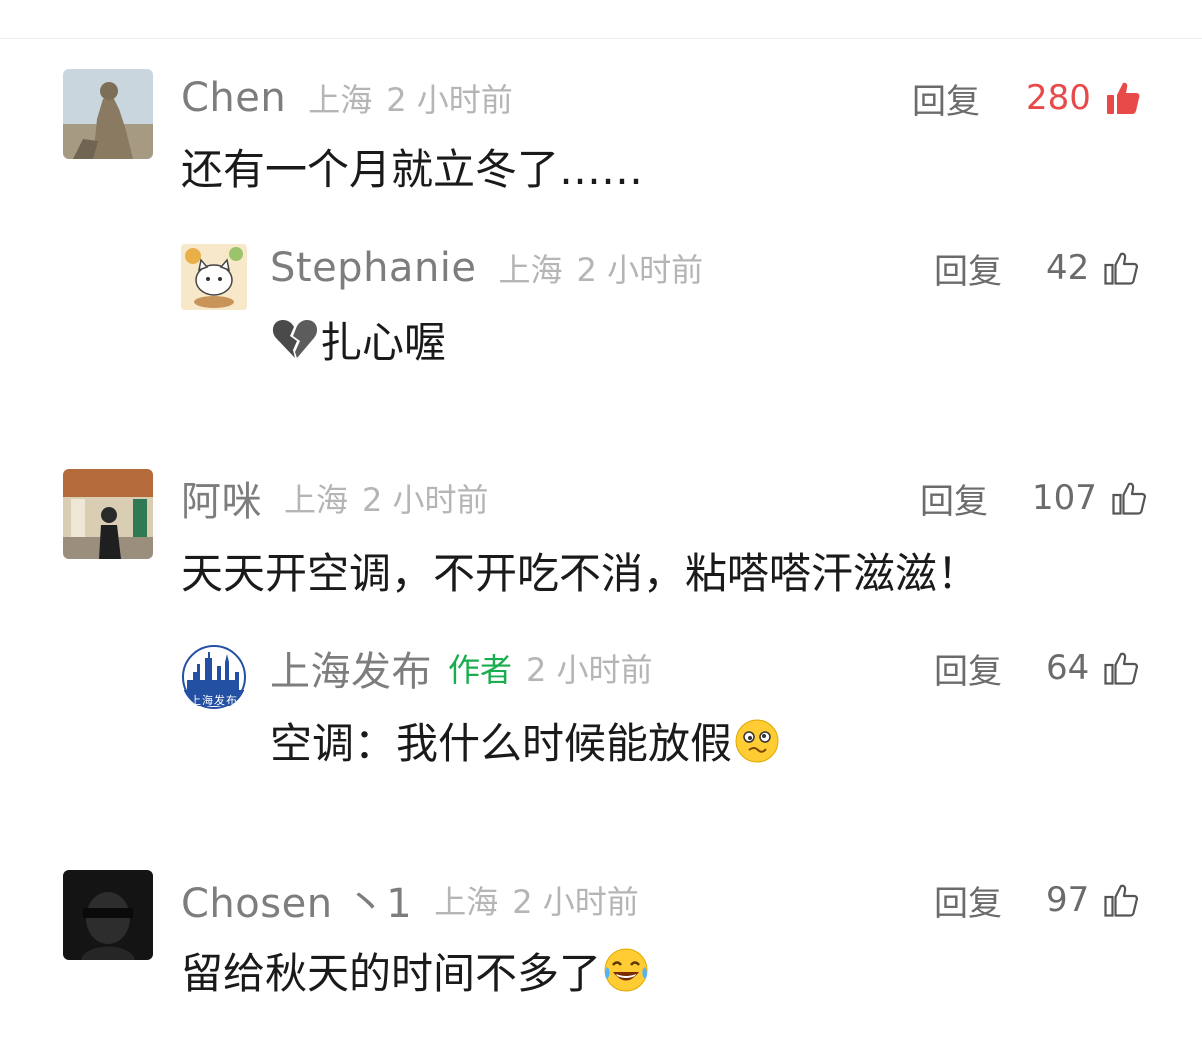 Image resolution: width=1202 pixels, height=1040 pixels. Describe the element at coordinates (214, 700) in the screenshot. I see `avatar-logo-text: 上海发布` at that location.